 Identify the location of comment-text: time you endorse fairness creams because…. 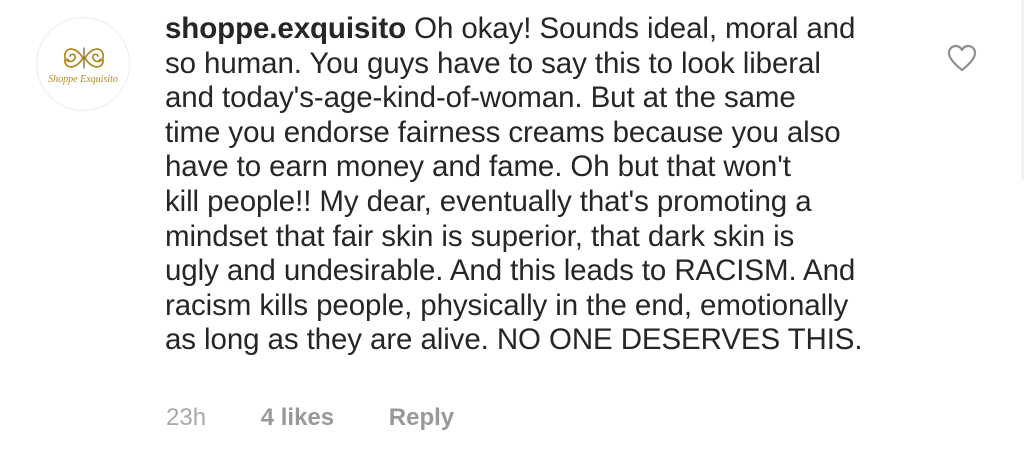
(503, 132).